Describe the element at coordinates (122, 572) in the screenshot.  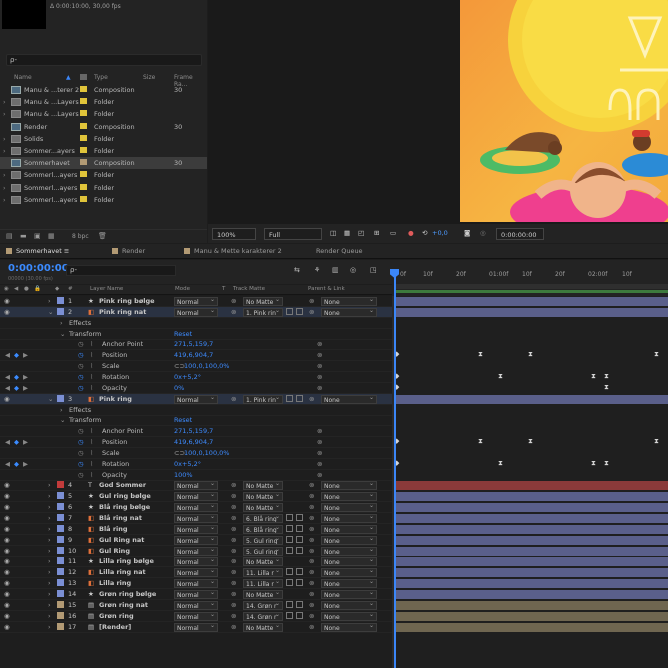
I see `layer-name: Lilla ring nat` at that location.